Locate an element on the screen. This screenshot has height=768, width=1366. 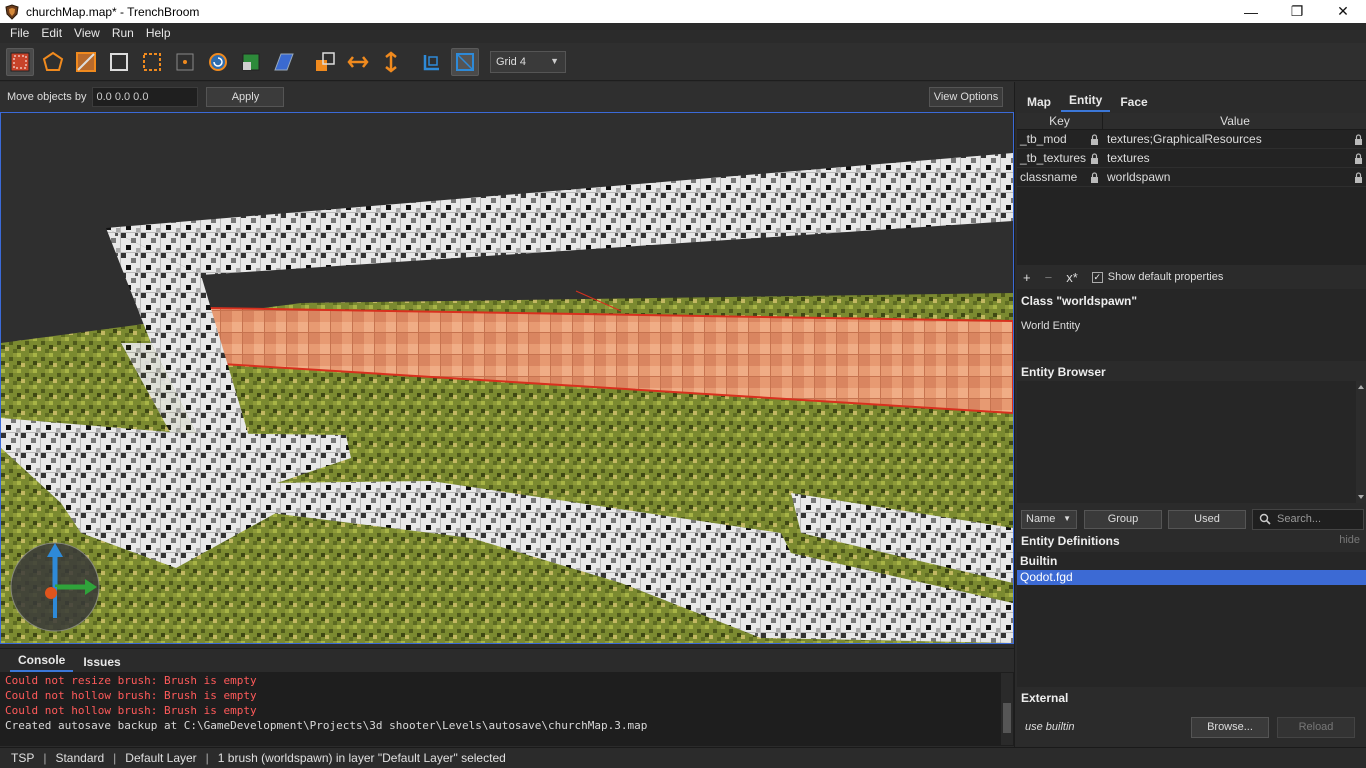
used-button: Used is located at coordinates (1207, 519).